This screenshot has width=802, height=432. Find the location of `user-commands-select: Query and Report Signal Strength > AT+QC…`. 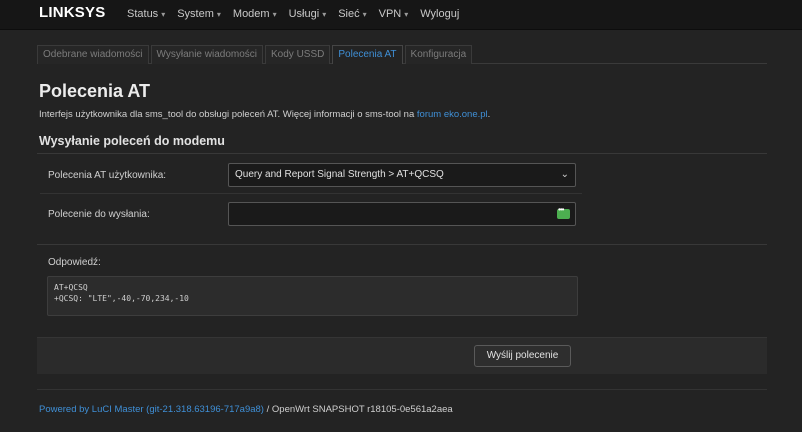

user-commands-select: Query and Report Signal Strength > AT+QC… is located at coordinates (402, 175).